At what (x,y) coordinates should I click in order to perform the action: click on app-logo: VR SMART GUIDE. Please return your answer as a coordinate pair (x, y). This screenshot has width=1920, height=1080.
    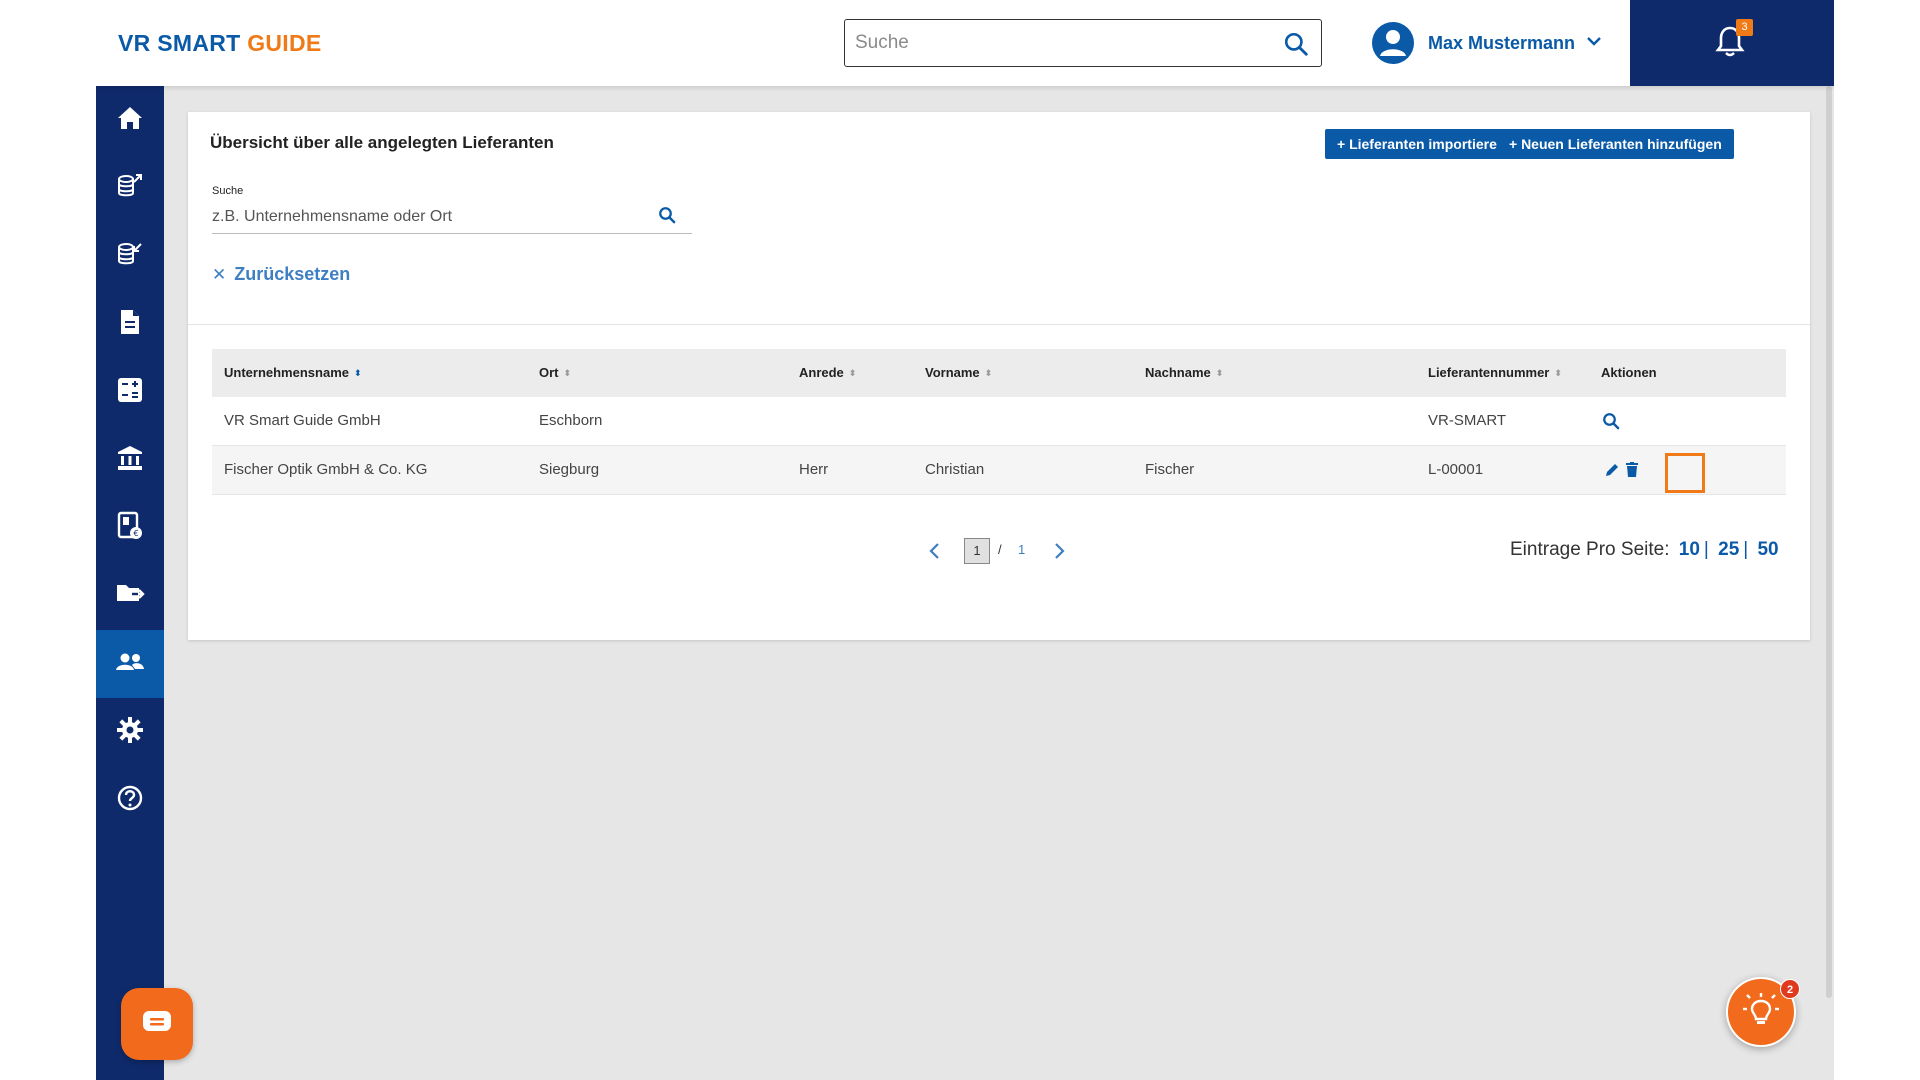
    Looking at the image, I should click on (220, 43).